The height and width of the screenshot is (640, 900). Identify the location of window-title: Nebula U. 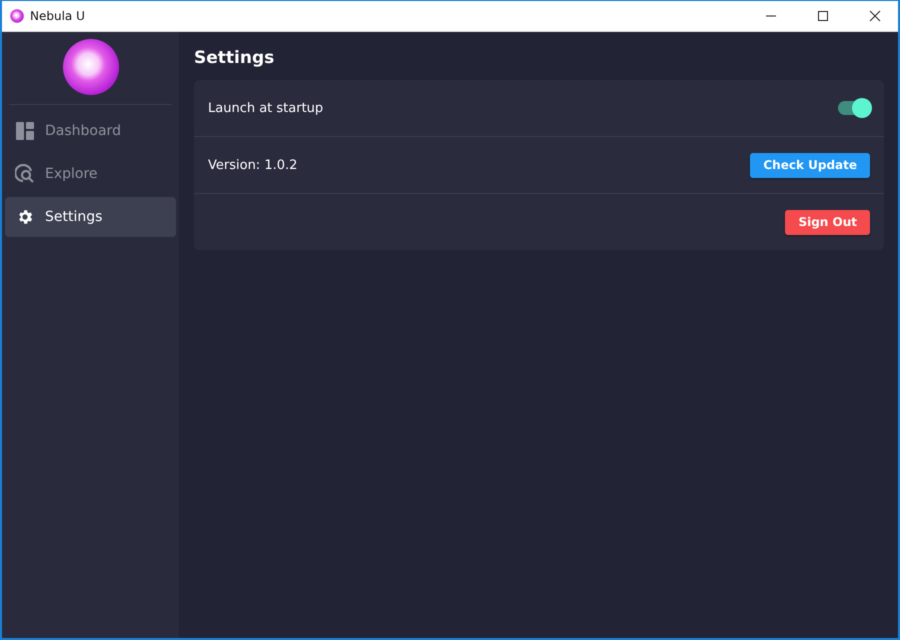
(58, 16).